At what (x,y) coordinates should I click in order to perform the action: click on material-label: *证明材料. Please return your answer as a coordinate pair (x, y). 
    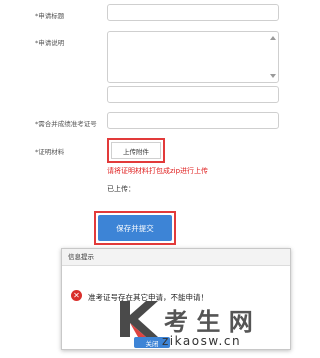
    Looking at the image, I should click on (50, 152).